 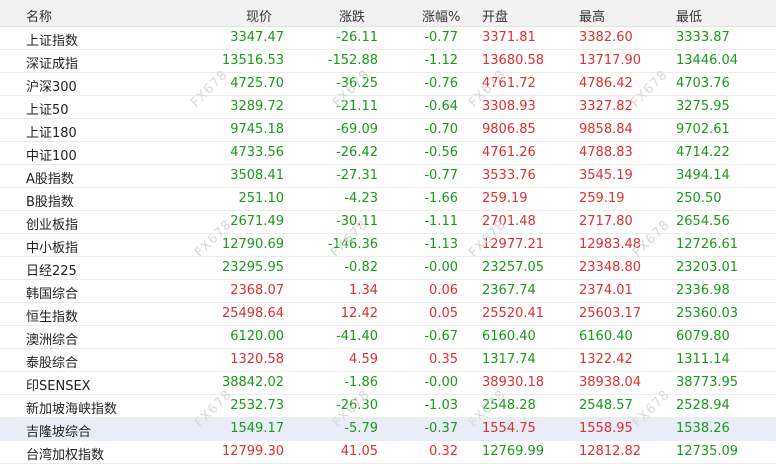 I want to click on table-row: 泰股综合 1320.58 4.59 0.35 1317.74 1322.42 1311.14, so click(x=388, y=360).